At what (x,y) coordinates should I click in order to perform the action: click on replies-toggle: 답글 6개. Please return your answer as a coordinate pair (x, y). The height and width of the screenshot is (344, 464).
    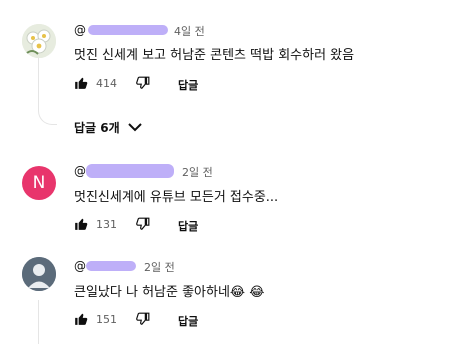
    Looking at the image, I should click on (108, 127).